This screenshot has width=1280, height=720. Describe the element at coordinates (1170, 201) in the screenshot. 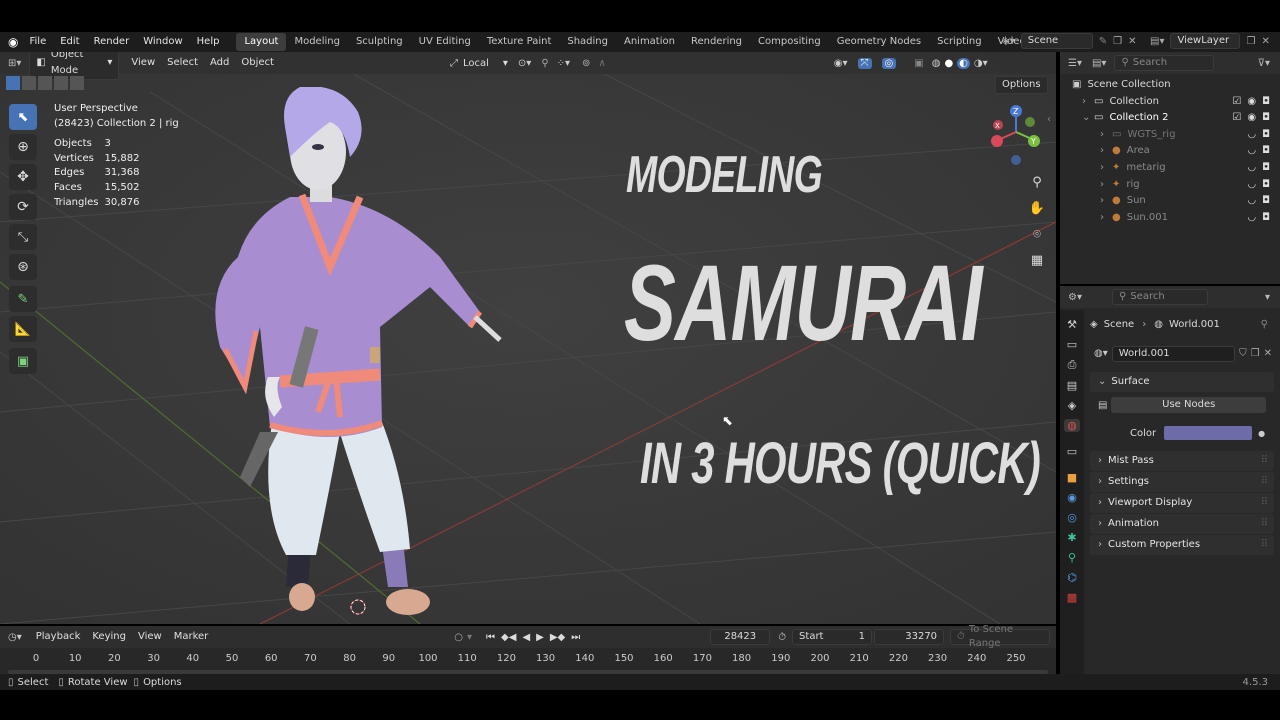

I see `outliner-row: › ● Sun ◡ ◘` at that location.